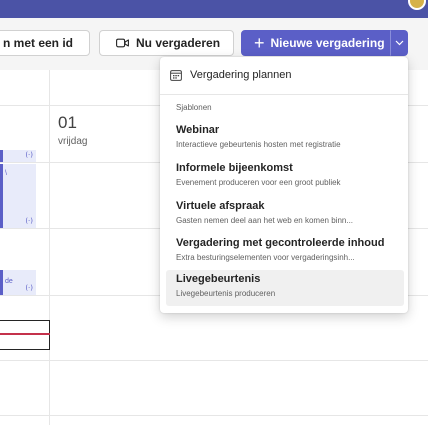 The height and width of the screenshot is (425, 428). Describe the element at coordinates (241, 75) in the screenshot. I see `menu-item-label: Vergadering plannen` at that location.